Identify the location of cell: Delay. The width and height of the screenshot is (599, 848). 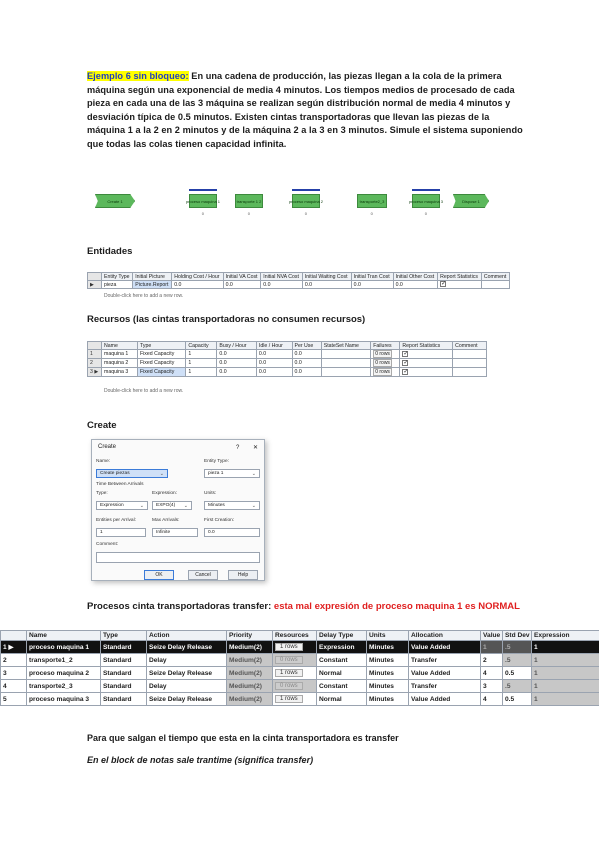
(186, 686).